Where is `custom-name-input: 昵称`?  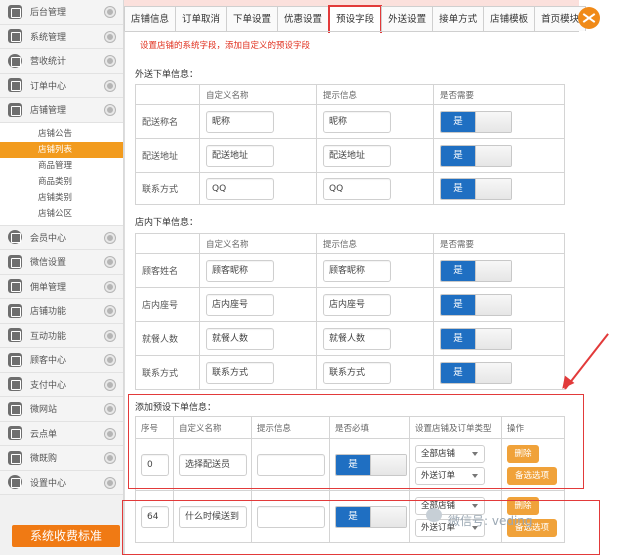
custom-name-input: 昵称 is located at coordinates (240, 121).